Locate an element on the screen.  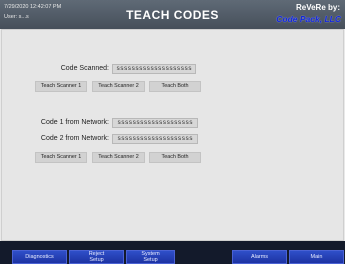
teach-both-button: Teach Both is located at coordinates (175, 86).